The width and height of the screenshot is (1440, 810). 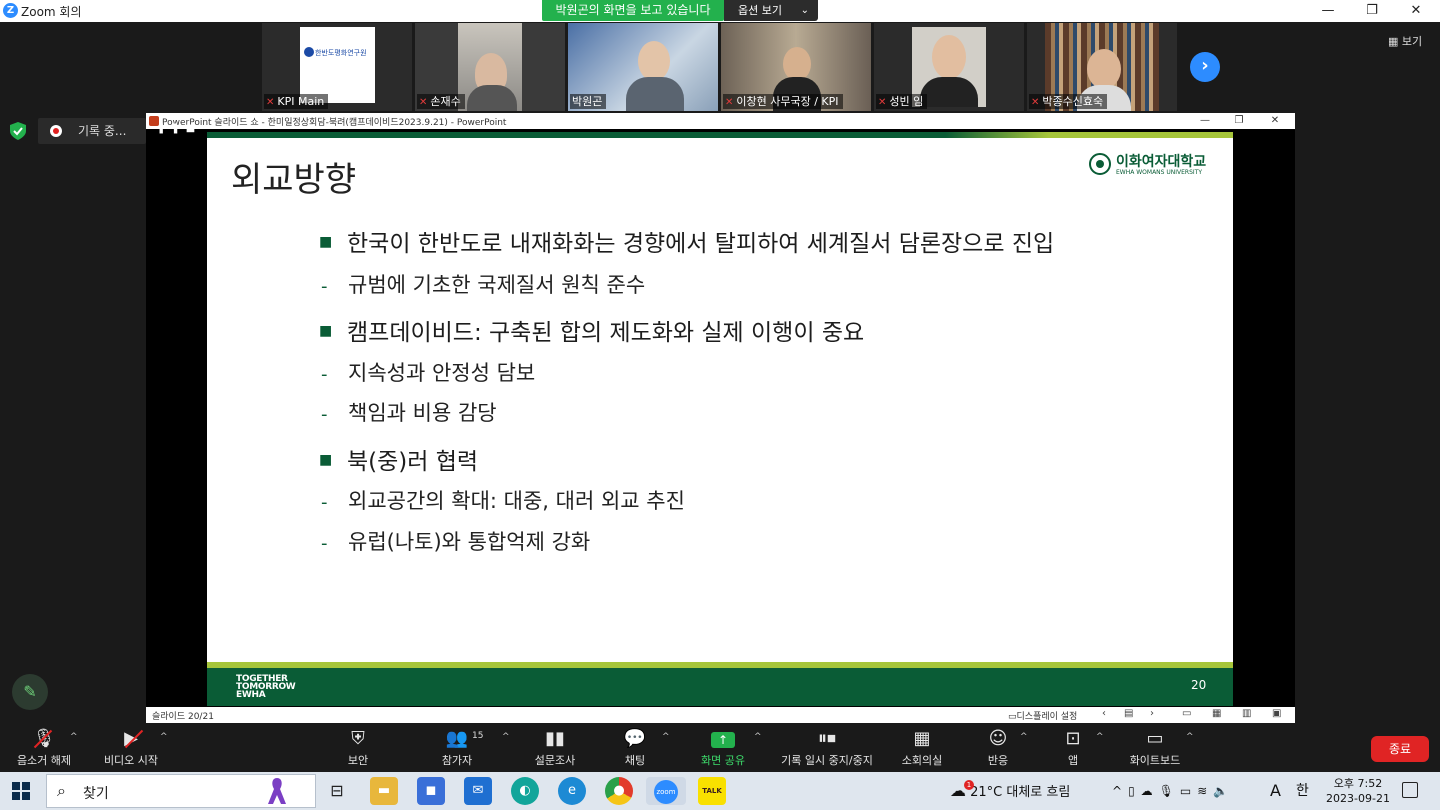 What do you see at coordinates (478, 791) in the screenshot?
I see `mail-icon: ✉` at bounding box center [478, 791].